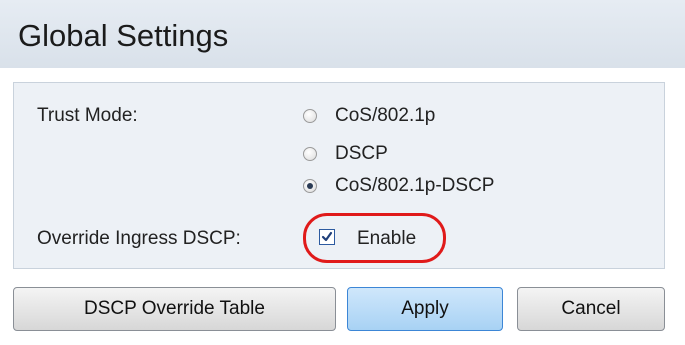 The height and width of the screenshot is (345, 685). I want to click on dscp-override-table-button: DSCP Override Table, so click(174, 309).